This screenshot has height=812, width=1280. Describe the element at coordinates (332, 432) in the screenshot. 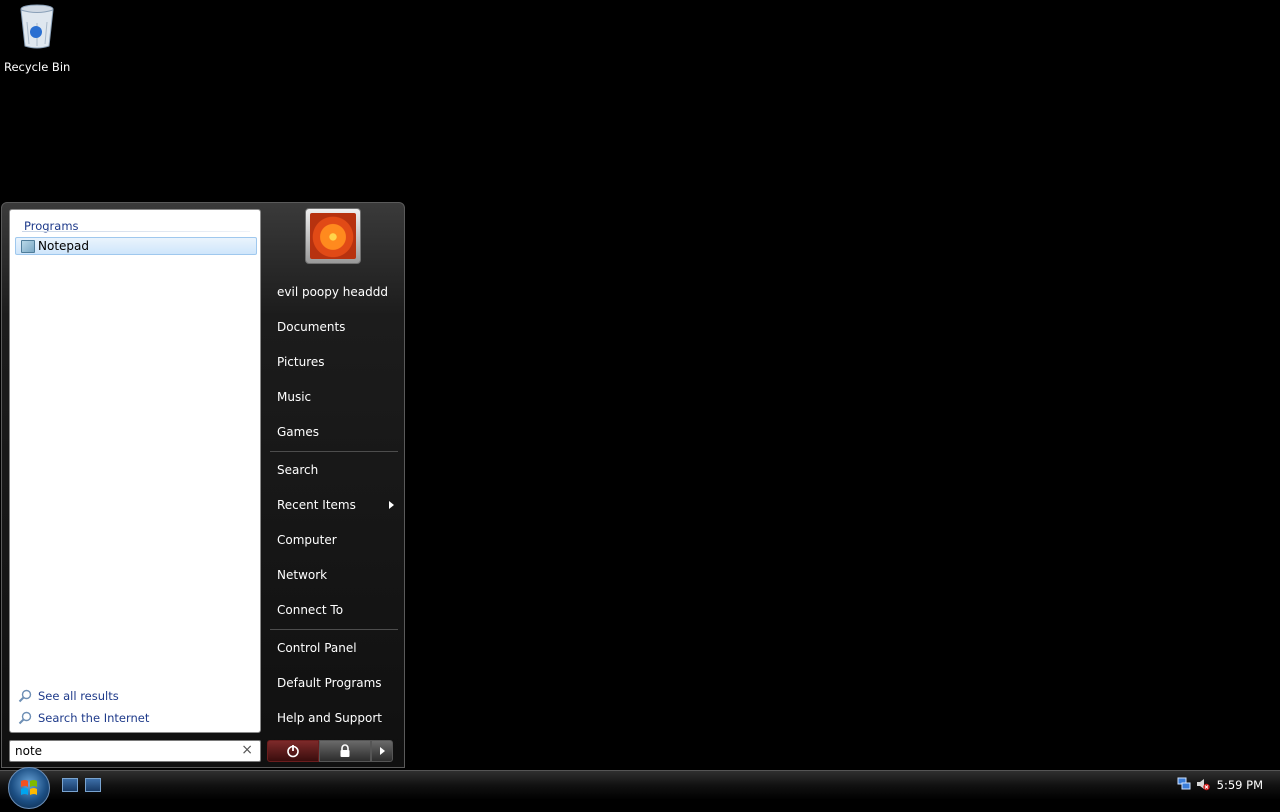

I see `games-link: Games` at that location.